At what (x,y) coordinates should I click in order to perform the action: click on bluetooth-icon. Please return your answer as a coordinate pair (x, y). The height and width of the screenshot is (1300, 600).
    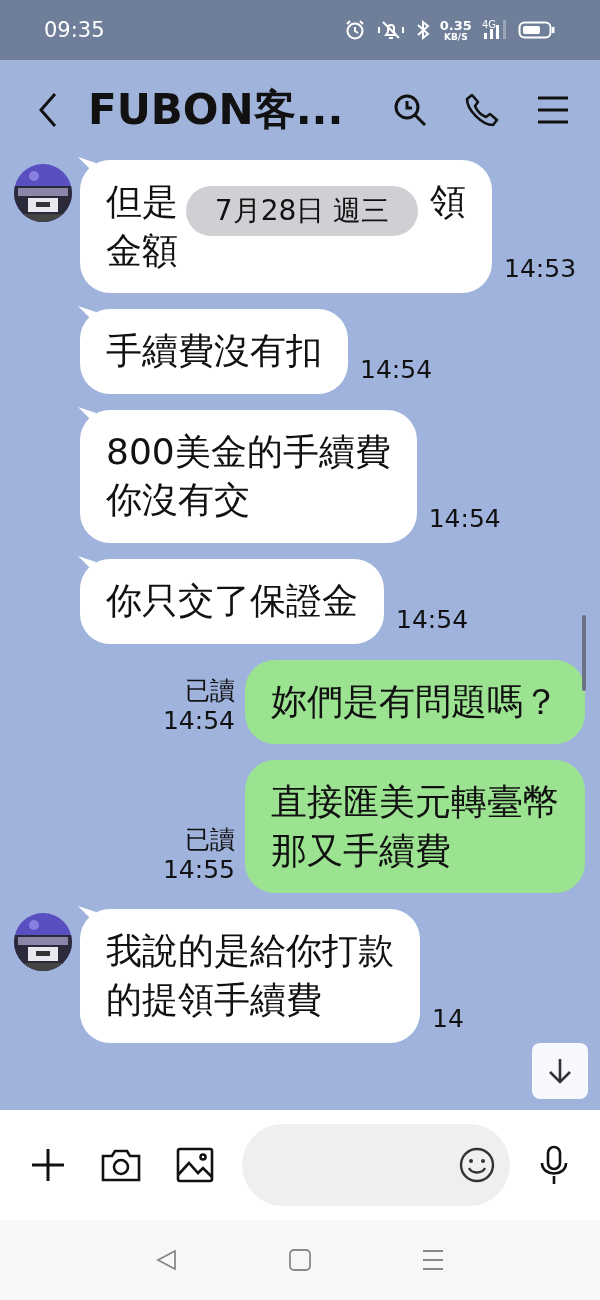
    Looking at the image, I should click on (422, 30).